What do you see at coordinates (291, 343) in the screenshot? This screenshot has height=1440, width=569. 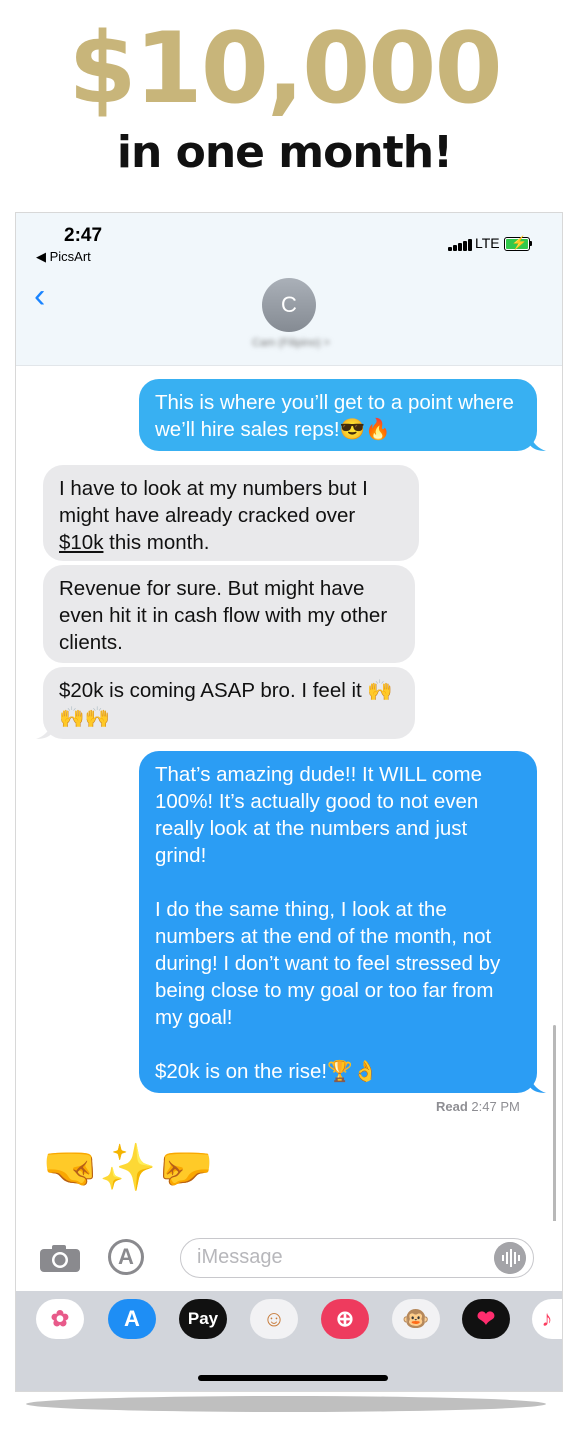 I see `contact-name: Cam (Filipino) >` at bounding box center [291, 343].